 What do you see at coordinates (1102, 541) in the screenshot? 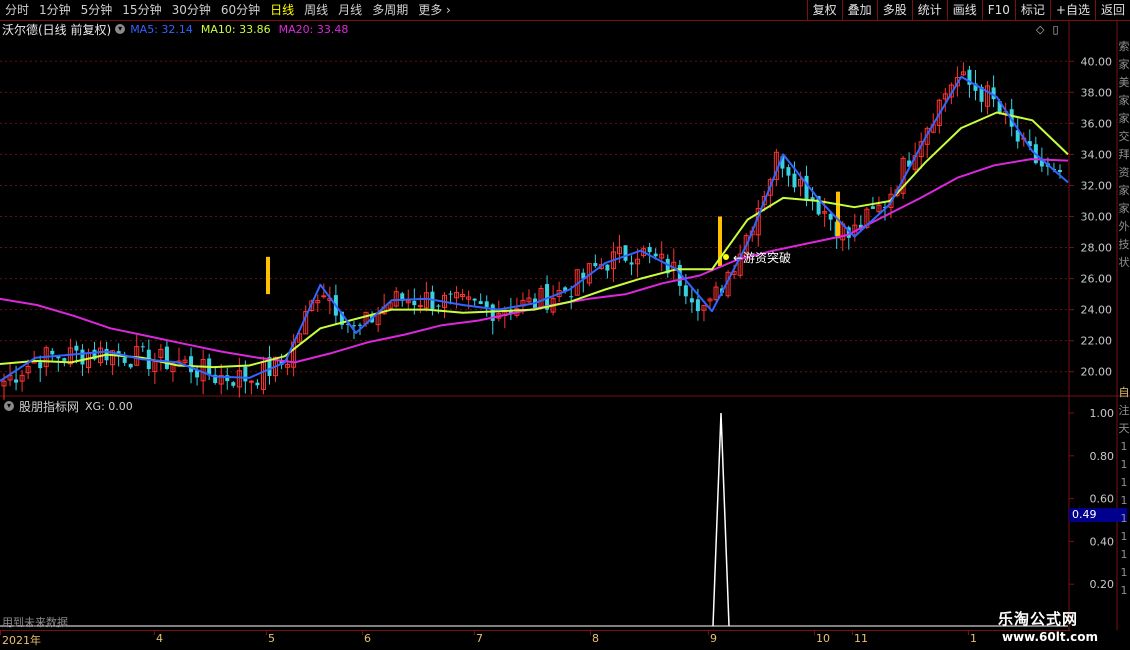
I see `sub-y-tick-label: 0.40` at bounding box center [1102, 541].